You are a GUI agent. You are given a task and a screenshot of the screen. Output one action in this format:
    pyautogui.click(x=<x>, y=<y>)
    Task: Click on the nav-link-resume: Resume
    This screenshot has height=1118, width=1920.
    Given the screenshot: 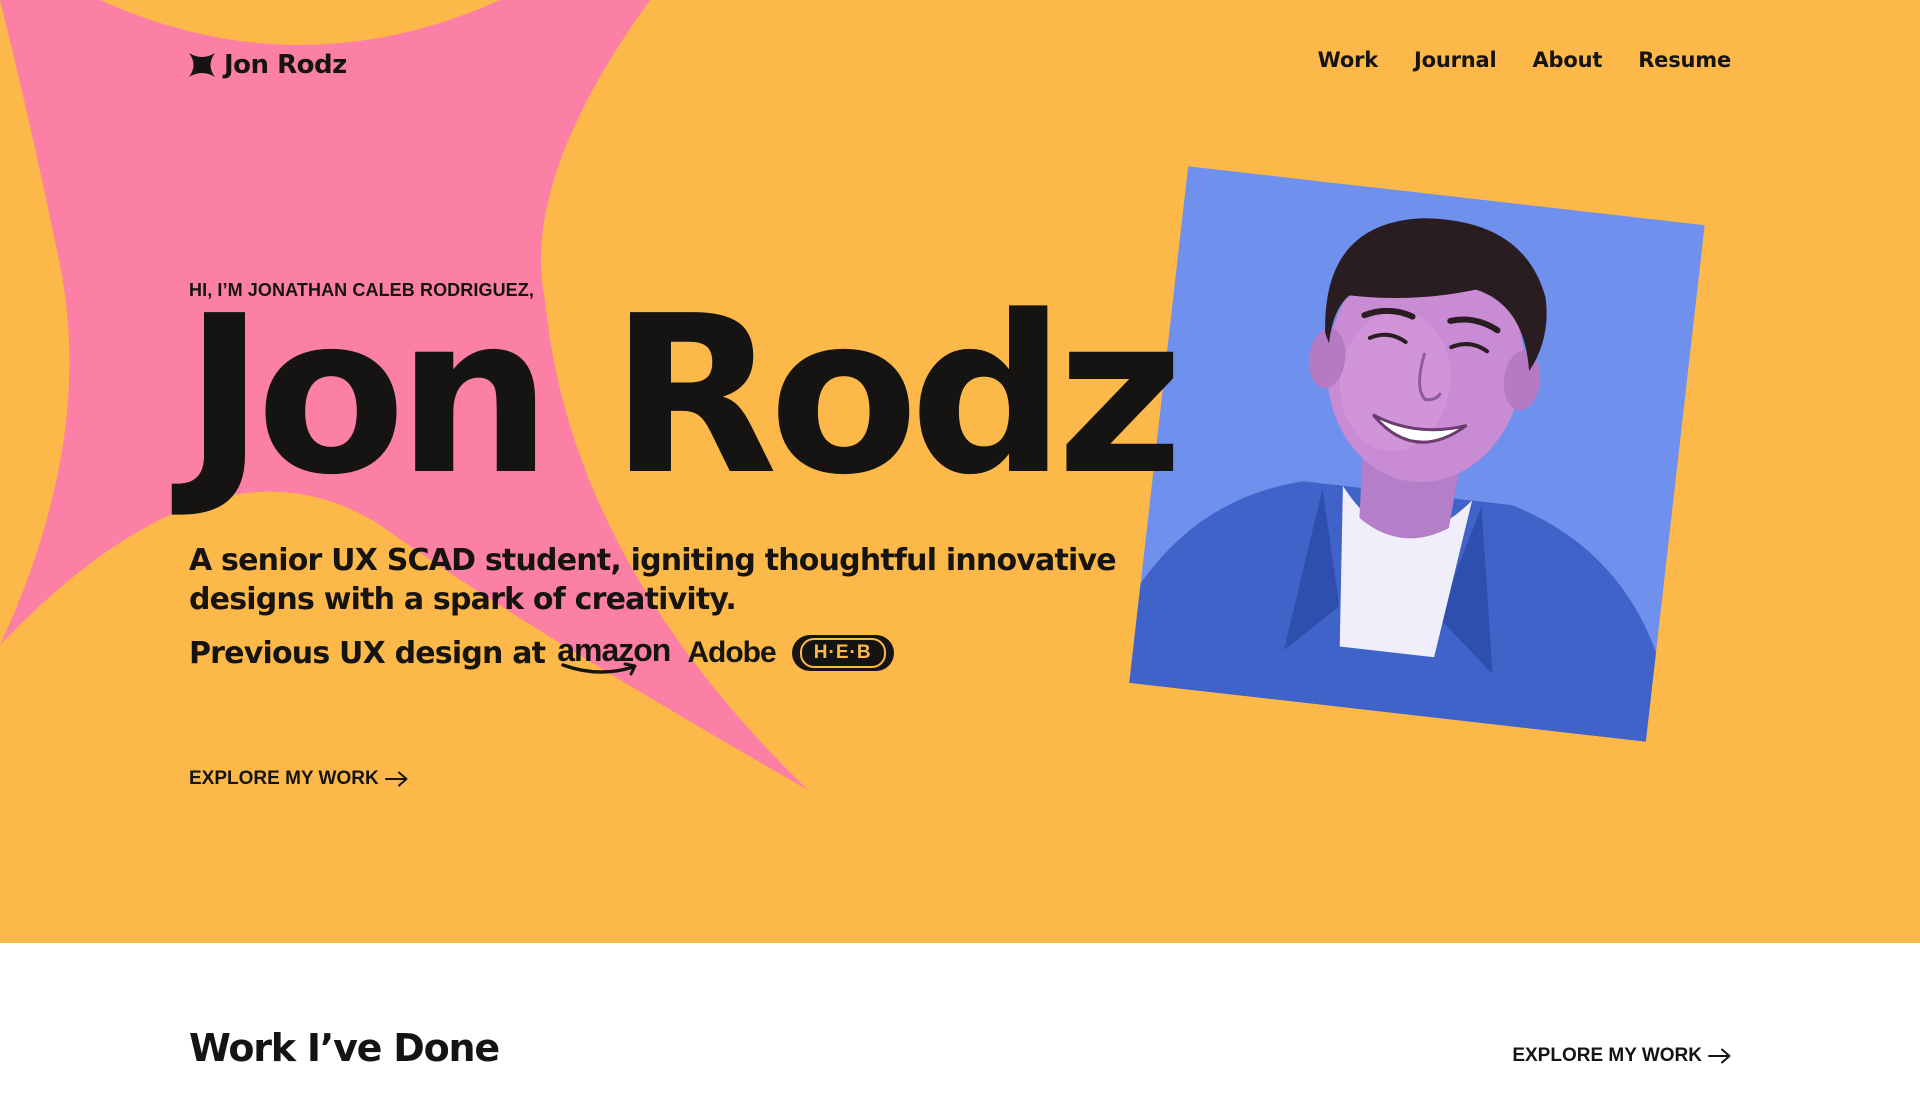 What is the action you would take?
    pyautogui.click(x=1684, y=60)
    